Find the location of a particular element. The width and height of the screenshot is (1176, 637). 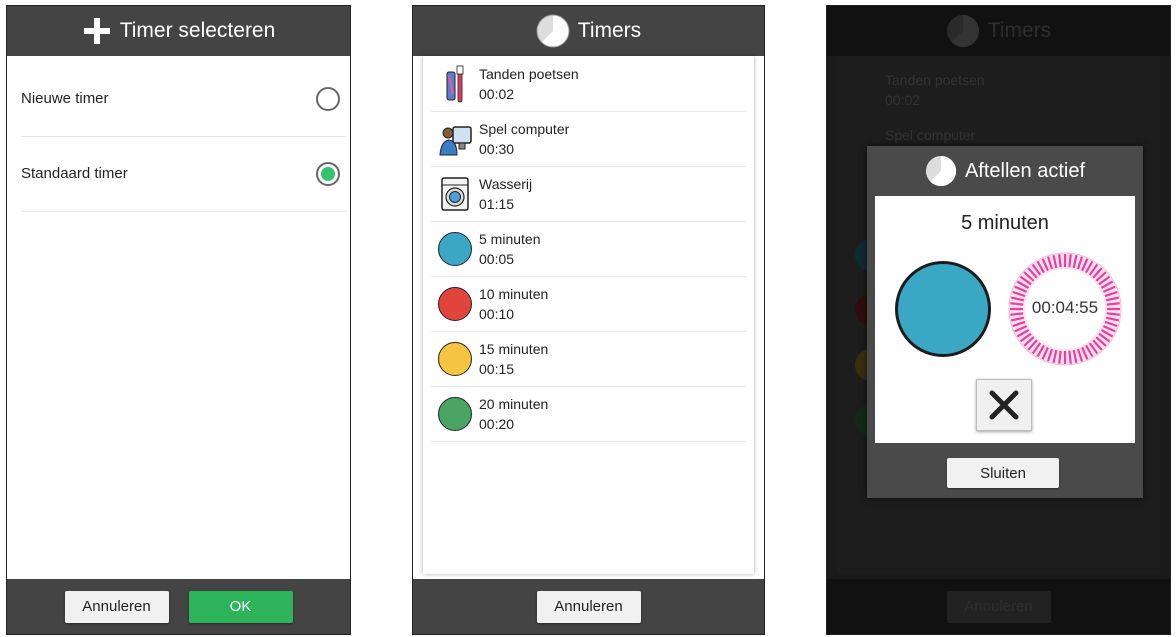

option-standard-timer: Standaard timer is located at coordinates (183, 174).